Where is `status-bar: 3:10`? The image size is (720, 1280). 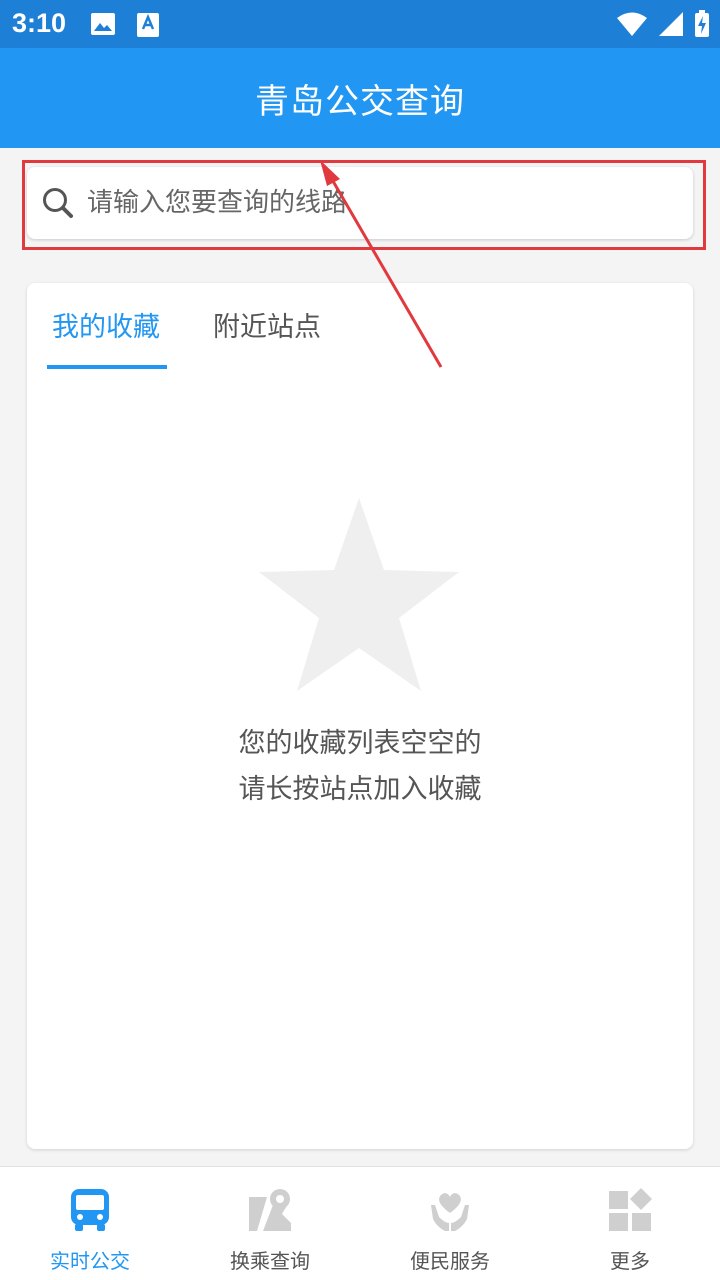
status-bar: 3:10 is located at coordinates (360, 24).